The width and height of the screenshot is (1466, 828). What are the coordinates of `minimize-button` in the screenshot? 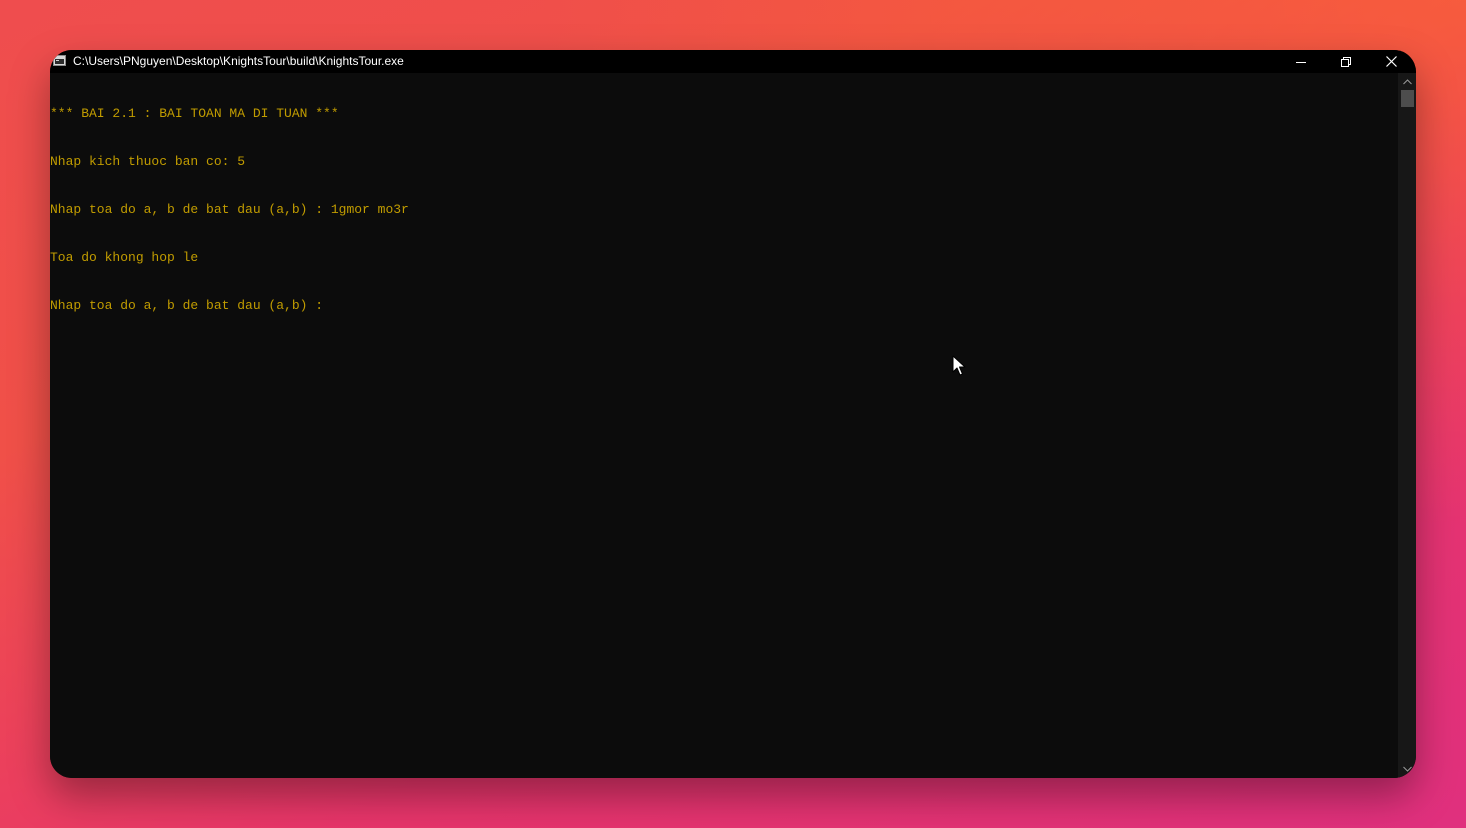 It's located at (1301, 61).